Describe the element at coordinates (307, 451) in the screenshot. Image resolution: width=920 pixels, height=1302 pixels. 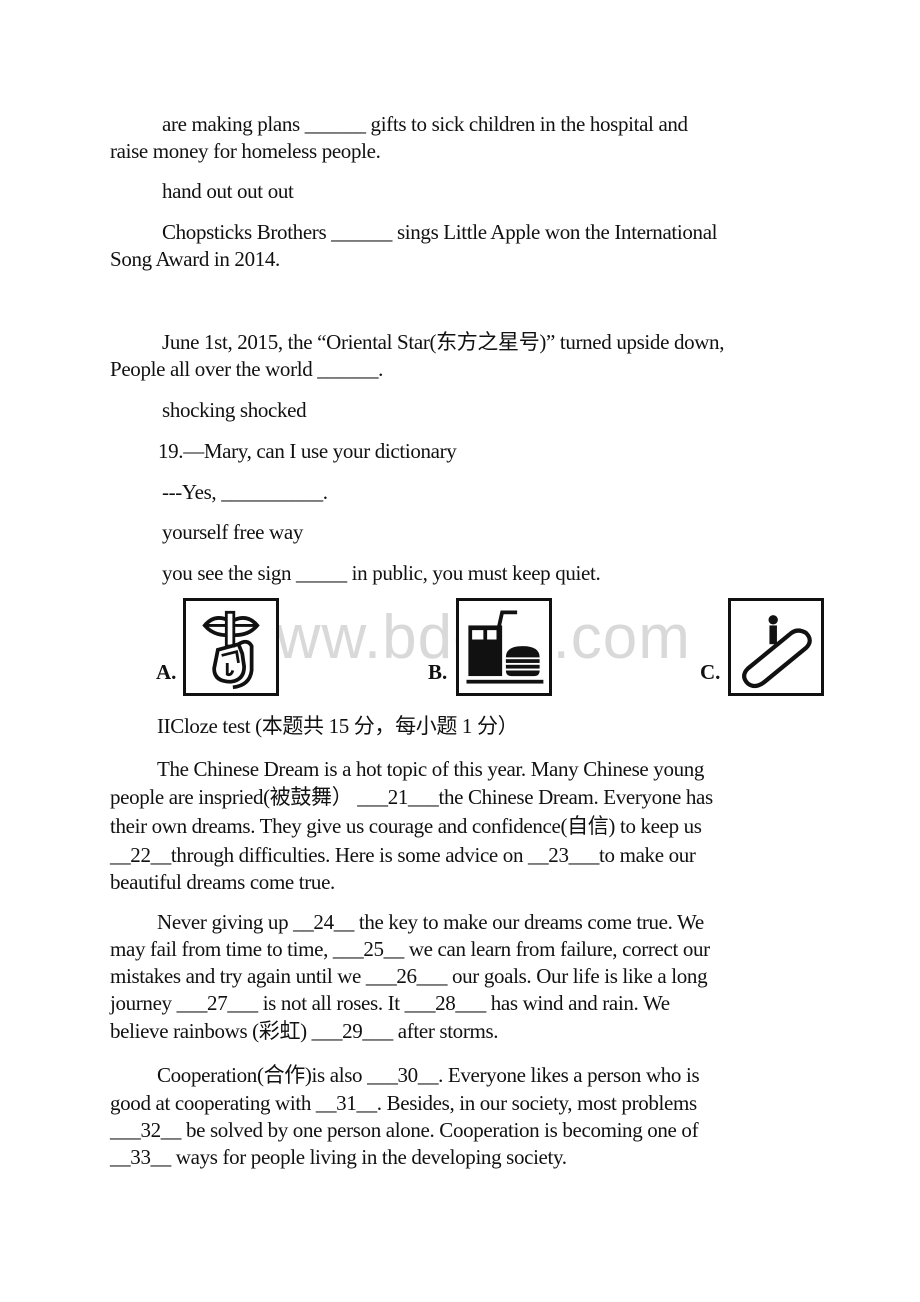
I see `question-19-text: 19.—Mary, can I use your dictionary` at that location.